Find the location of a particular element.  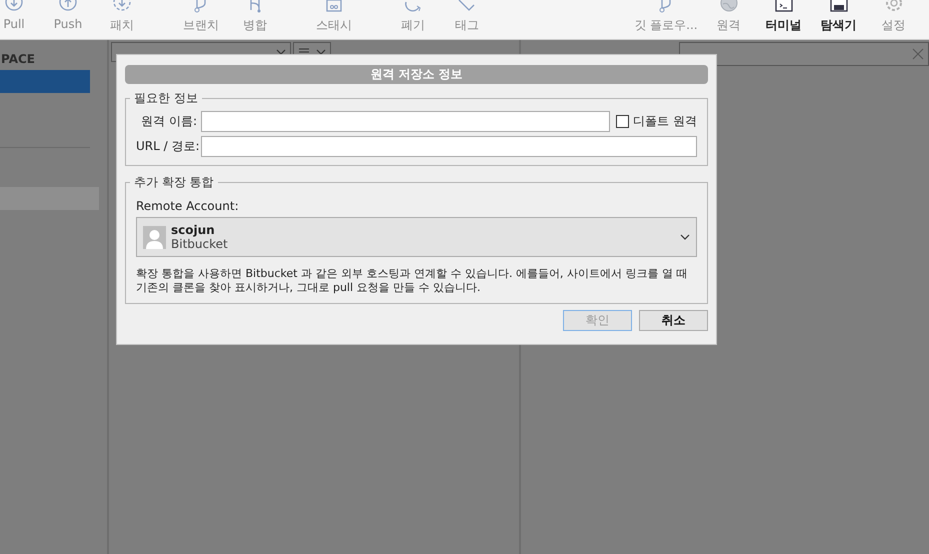

dialog-button: 취소 is located at coordinates (673, 320).